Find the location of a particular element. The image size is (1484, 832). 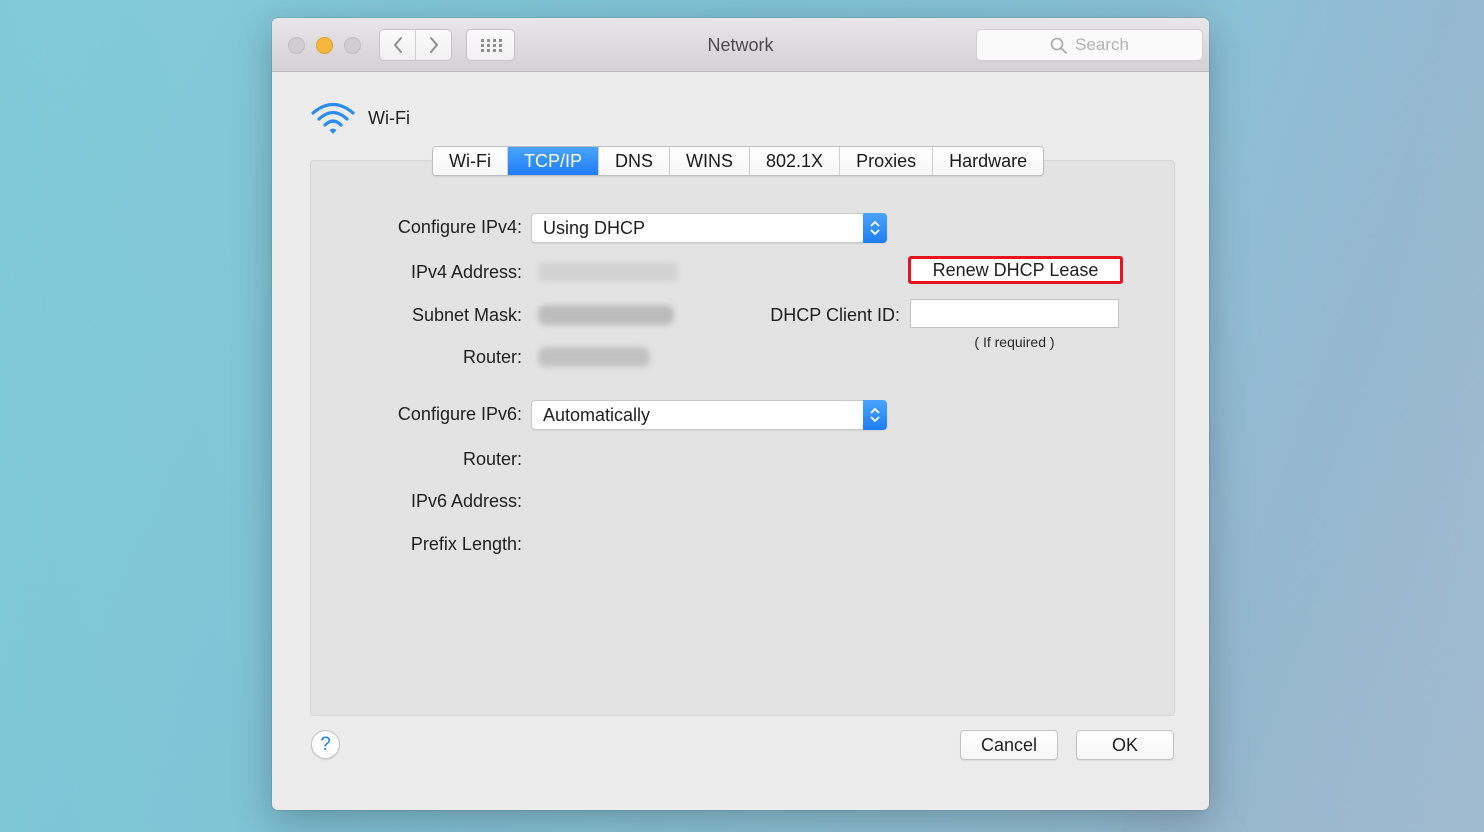

tab-hardware: Hardware is located at coordinates (988, 161).